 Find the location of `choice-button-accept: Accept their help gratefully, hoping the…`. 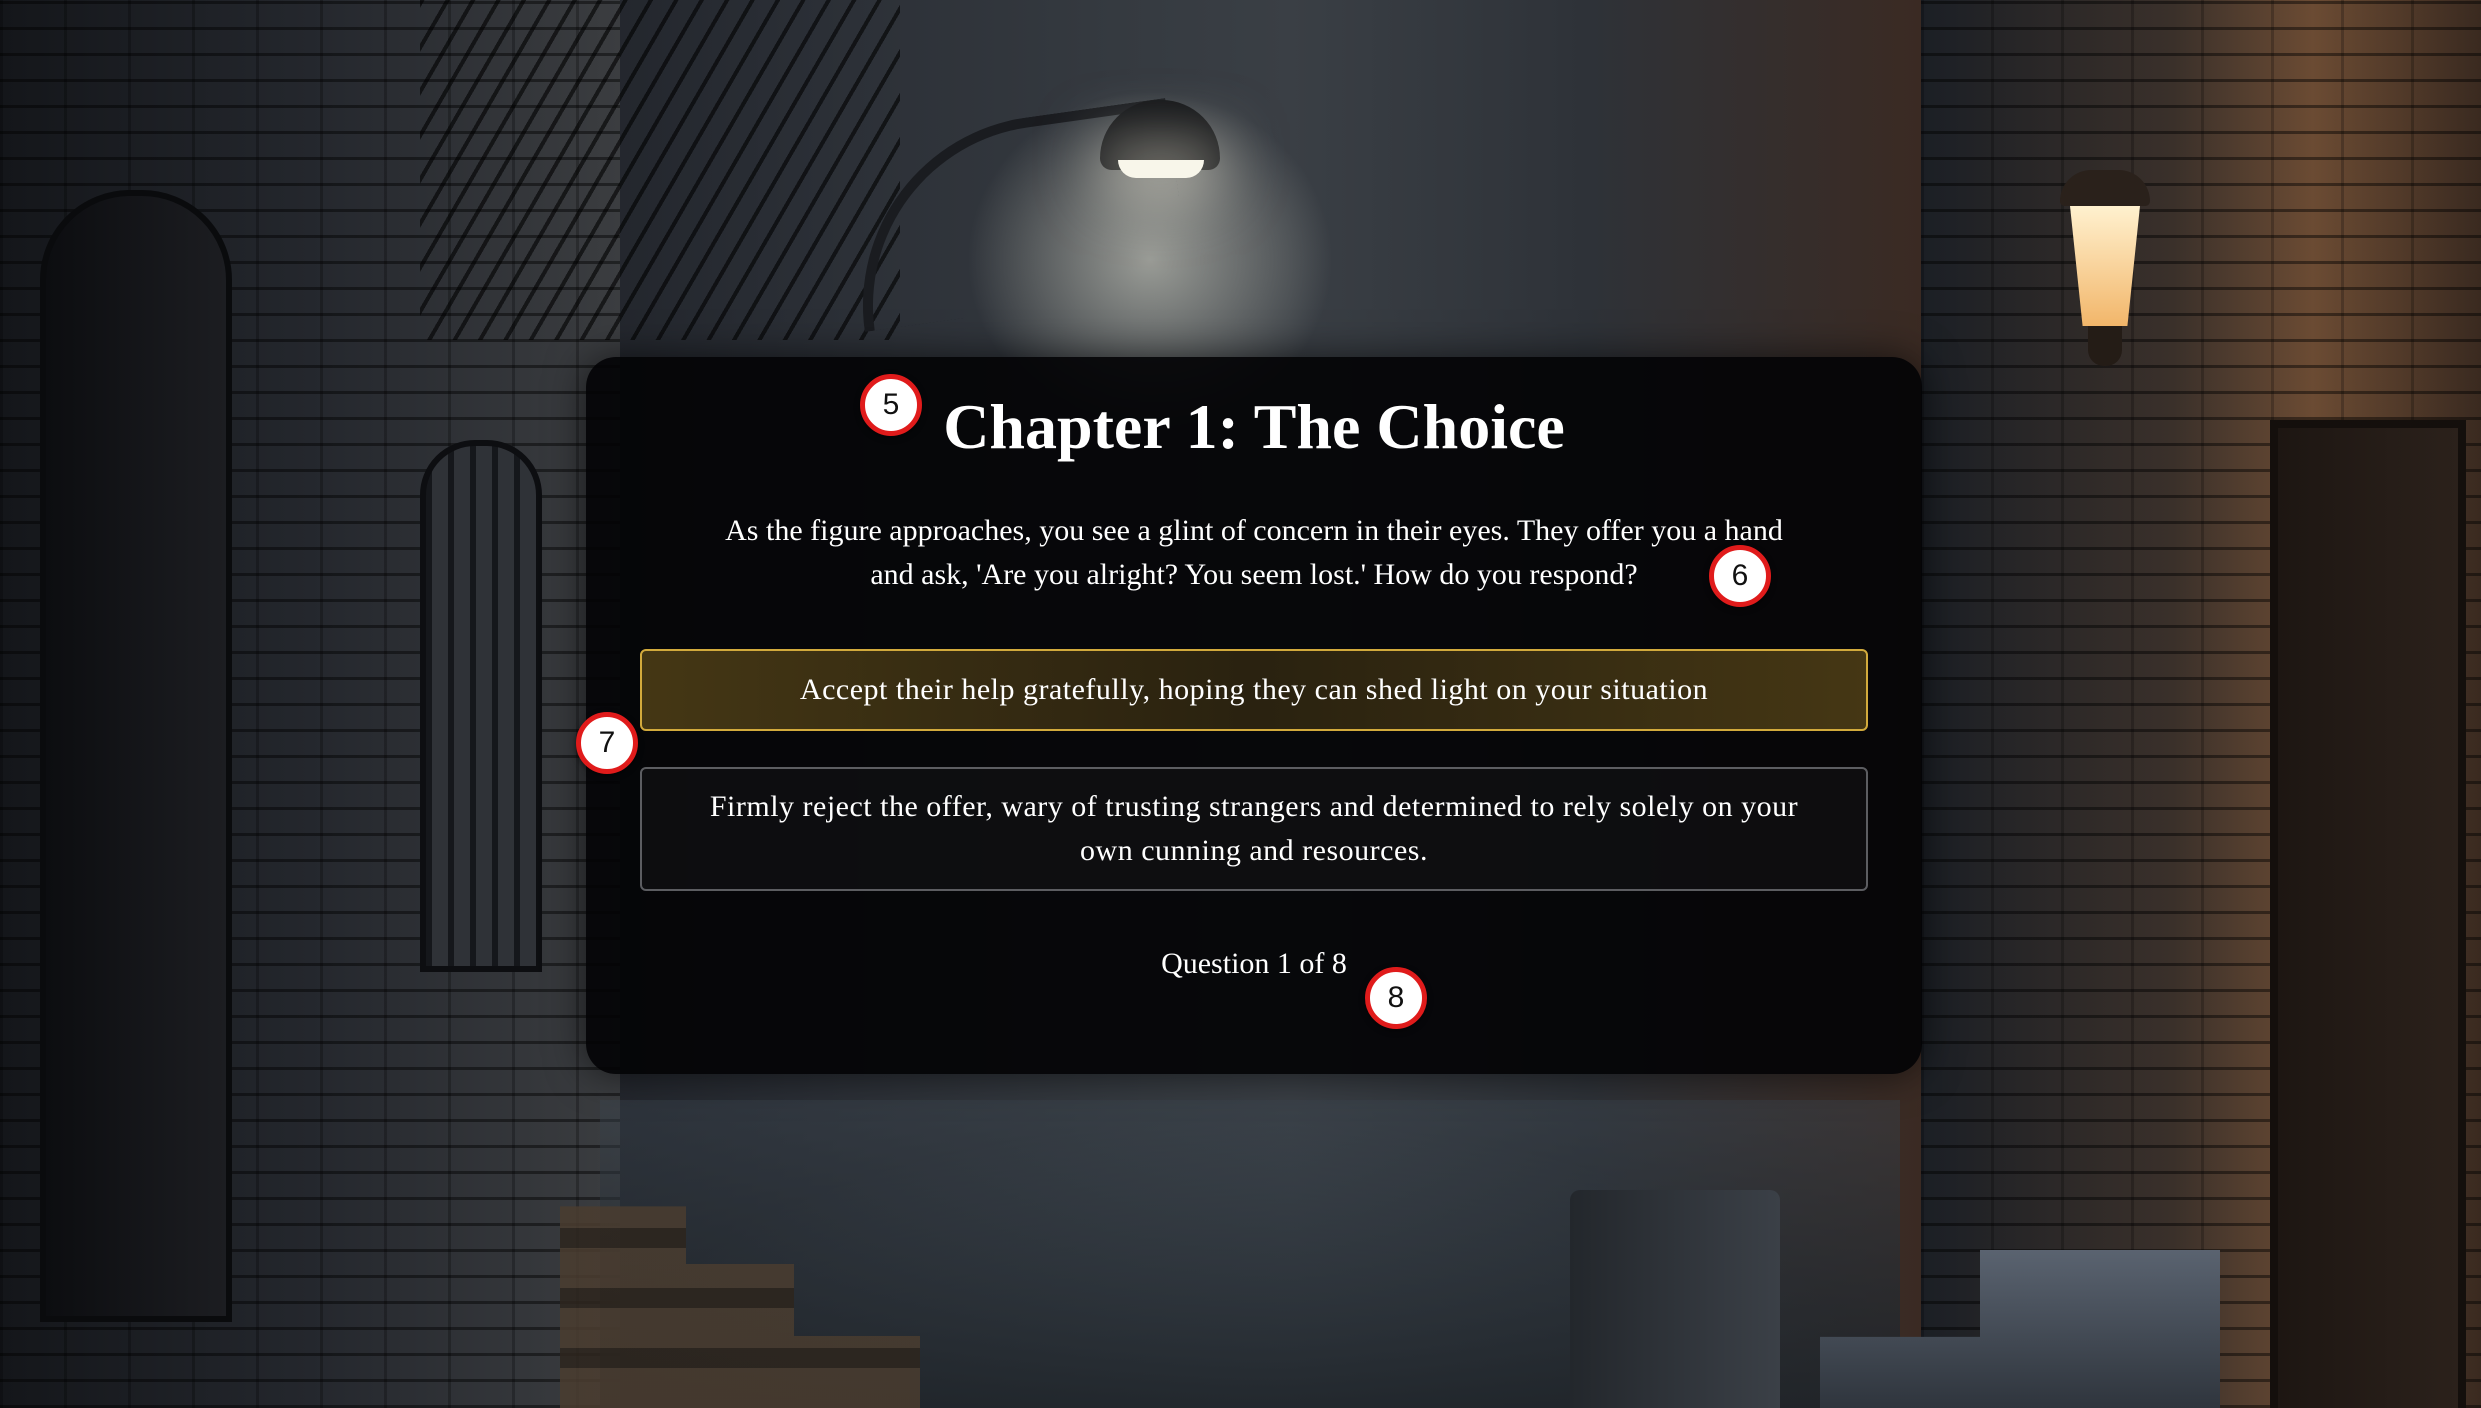

choice-button-accept: Accept their help gratefully, hoping the… is located at coordinates (1254, 690).